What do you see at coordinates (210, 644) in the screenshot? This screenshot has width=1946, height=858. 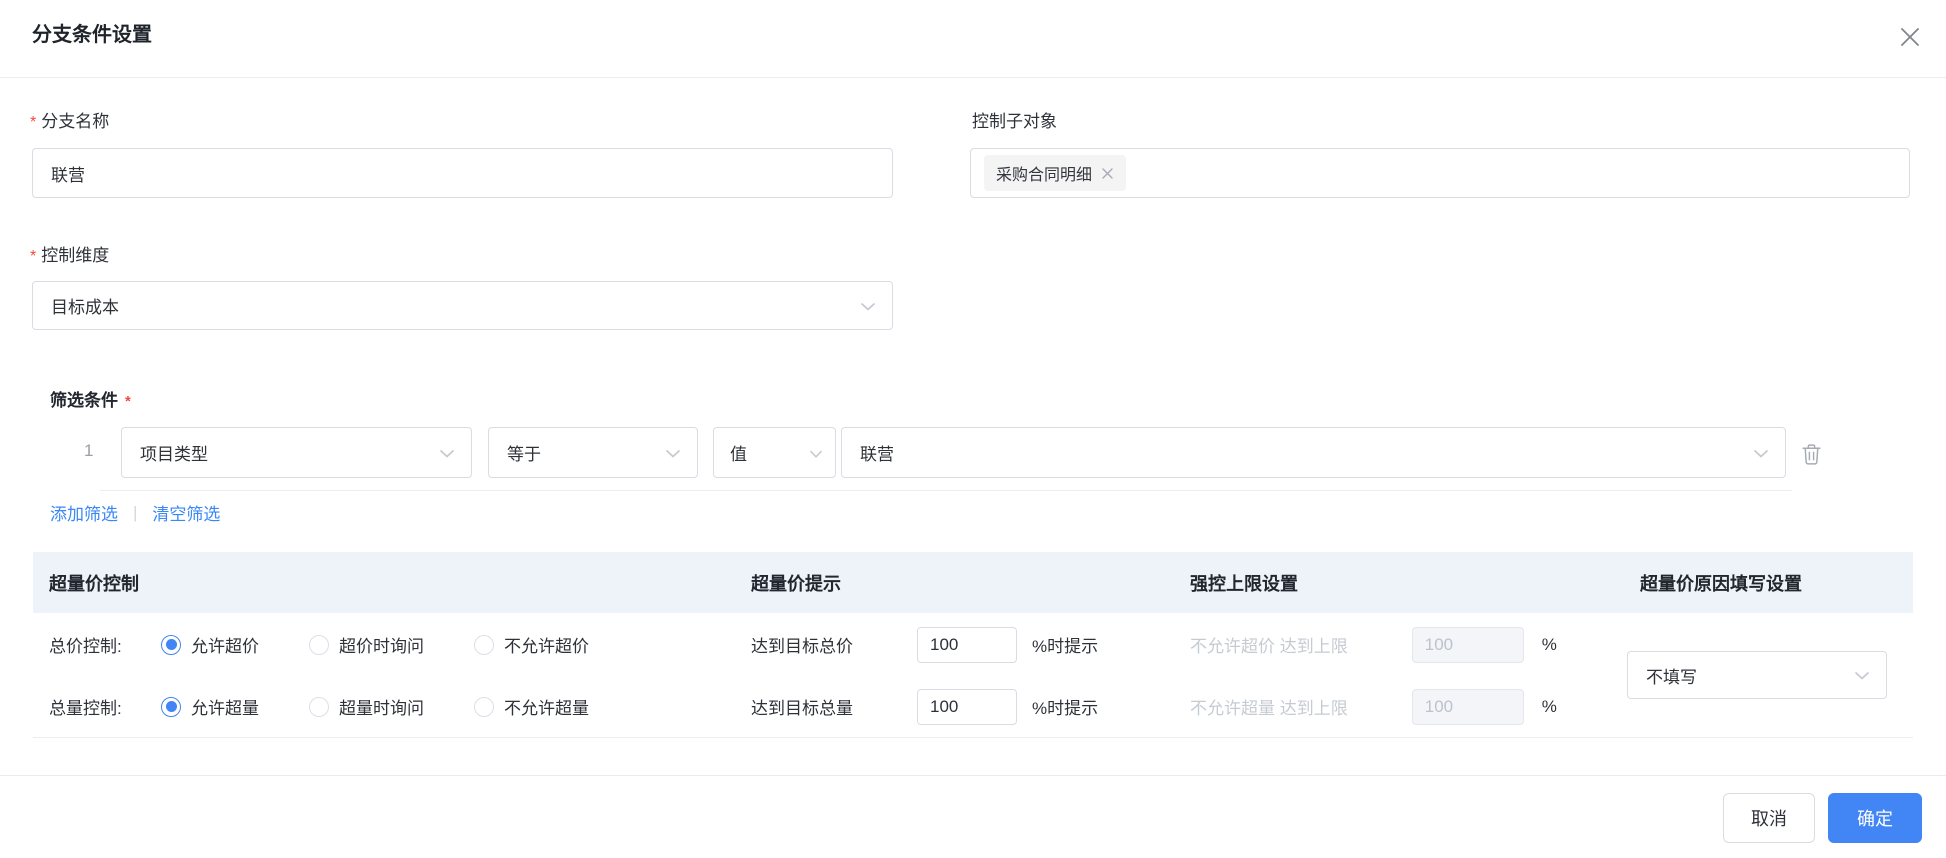 I see `radio-option-allow-over-price: 允许超价` at bounding box center [210, 644].